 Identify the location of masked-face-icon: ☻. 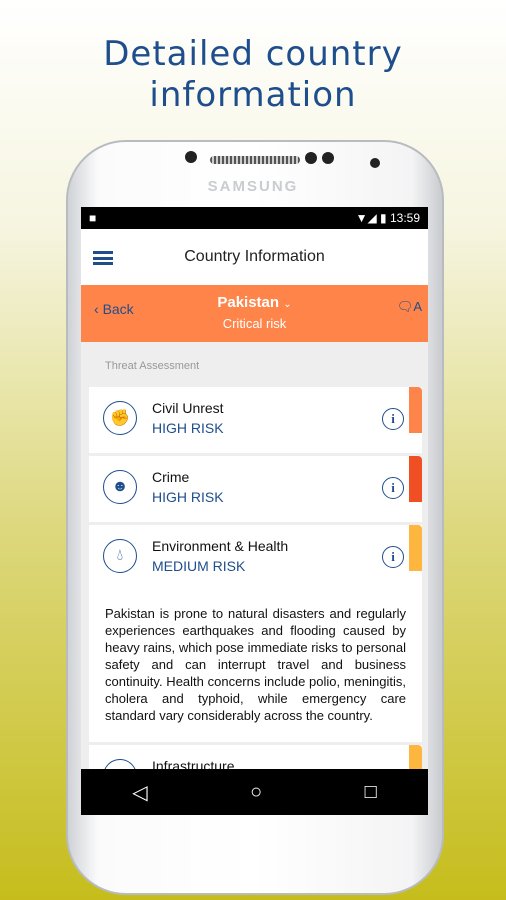
(120, 487).